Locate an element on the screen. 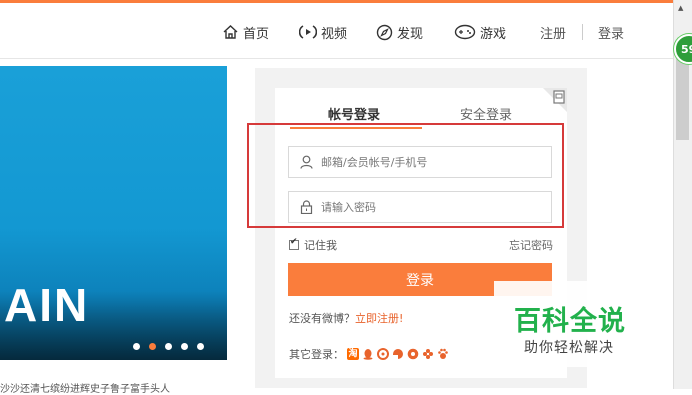 Image resolution: width=692 pixels, height=395 pixels. remember-me: 记住我 is located at coordinates (313, 245).